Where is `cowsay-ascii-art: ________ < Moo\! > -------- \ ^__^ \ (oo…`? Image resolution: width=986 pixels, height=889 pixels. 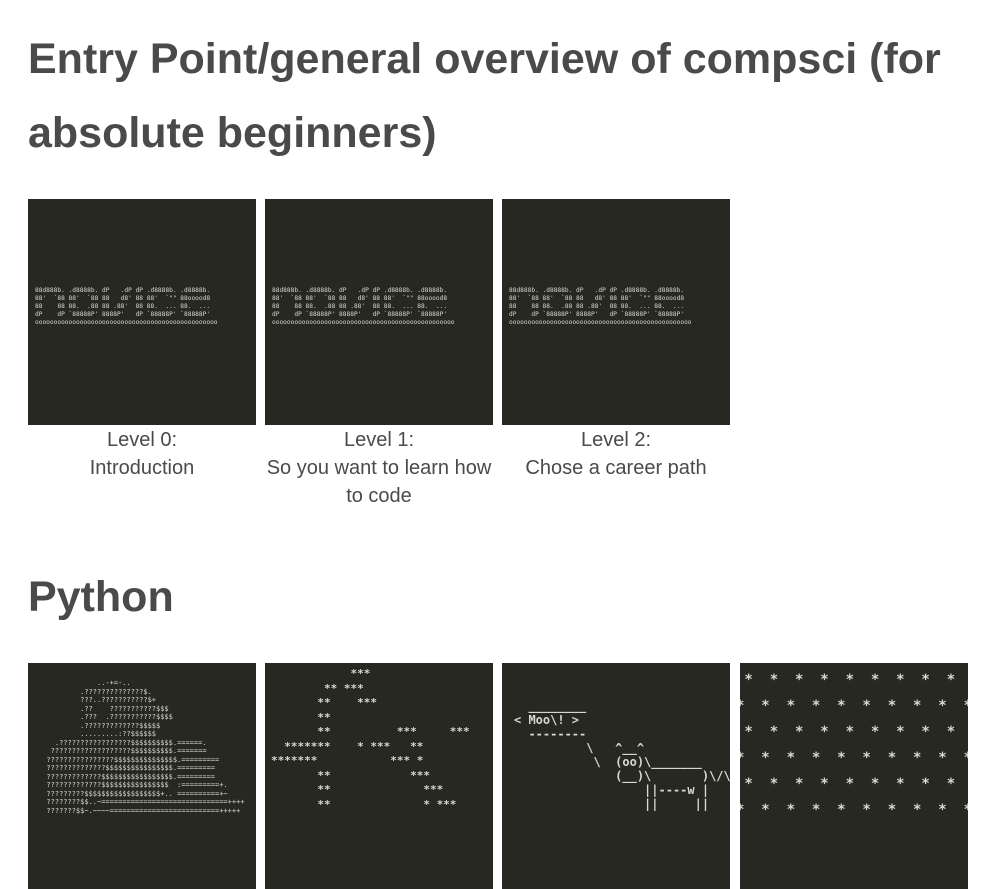 cowsay-ascii-art: ________ < Moo\! > -------- \ ^__^ \ (oo… is located at coordinates (622, 755).